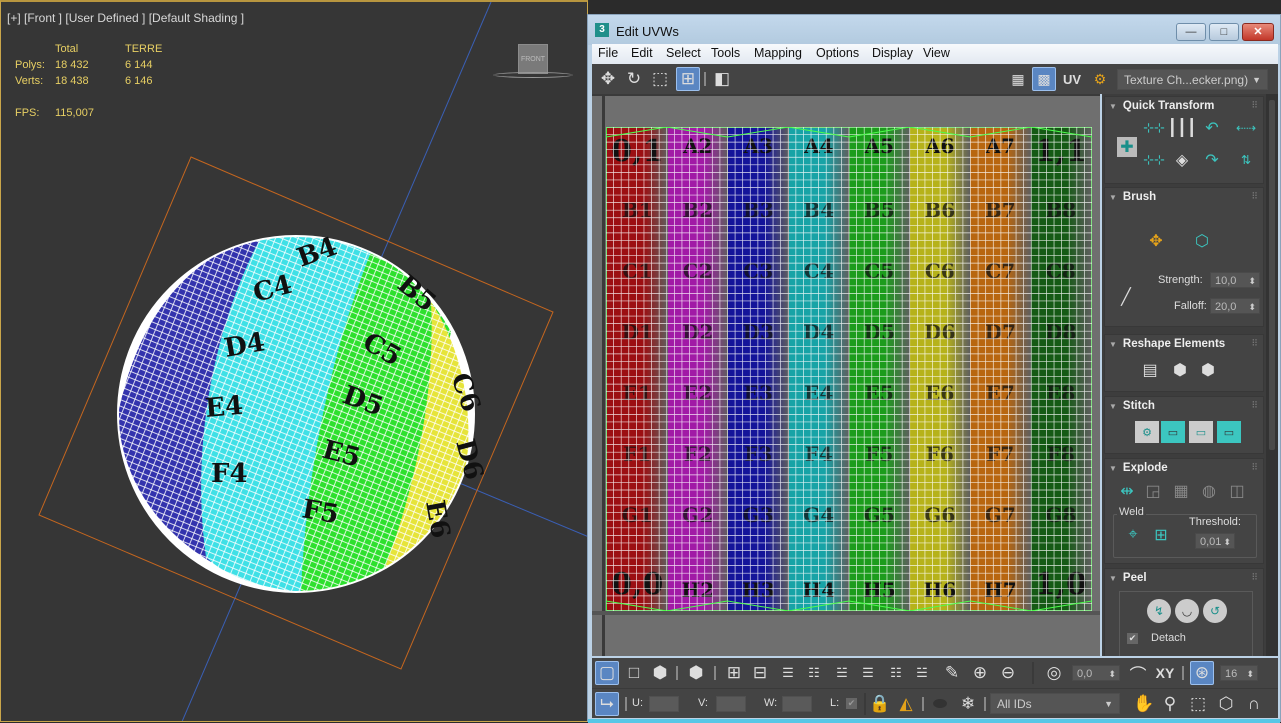  Describe the element at coordinates (968, 704) in the screenshot. I see `freeze-icon: ❄` at that location.